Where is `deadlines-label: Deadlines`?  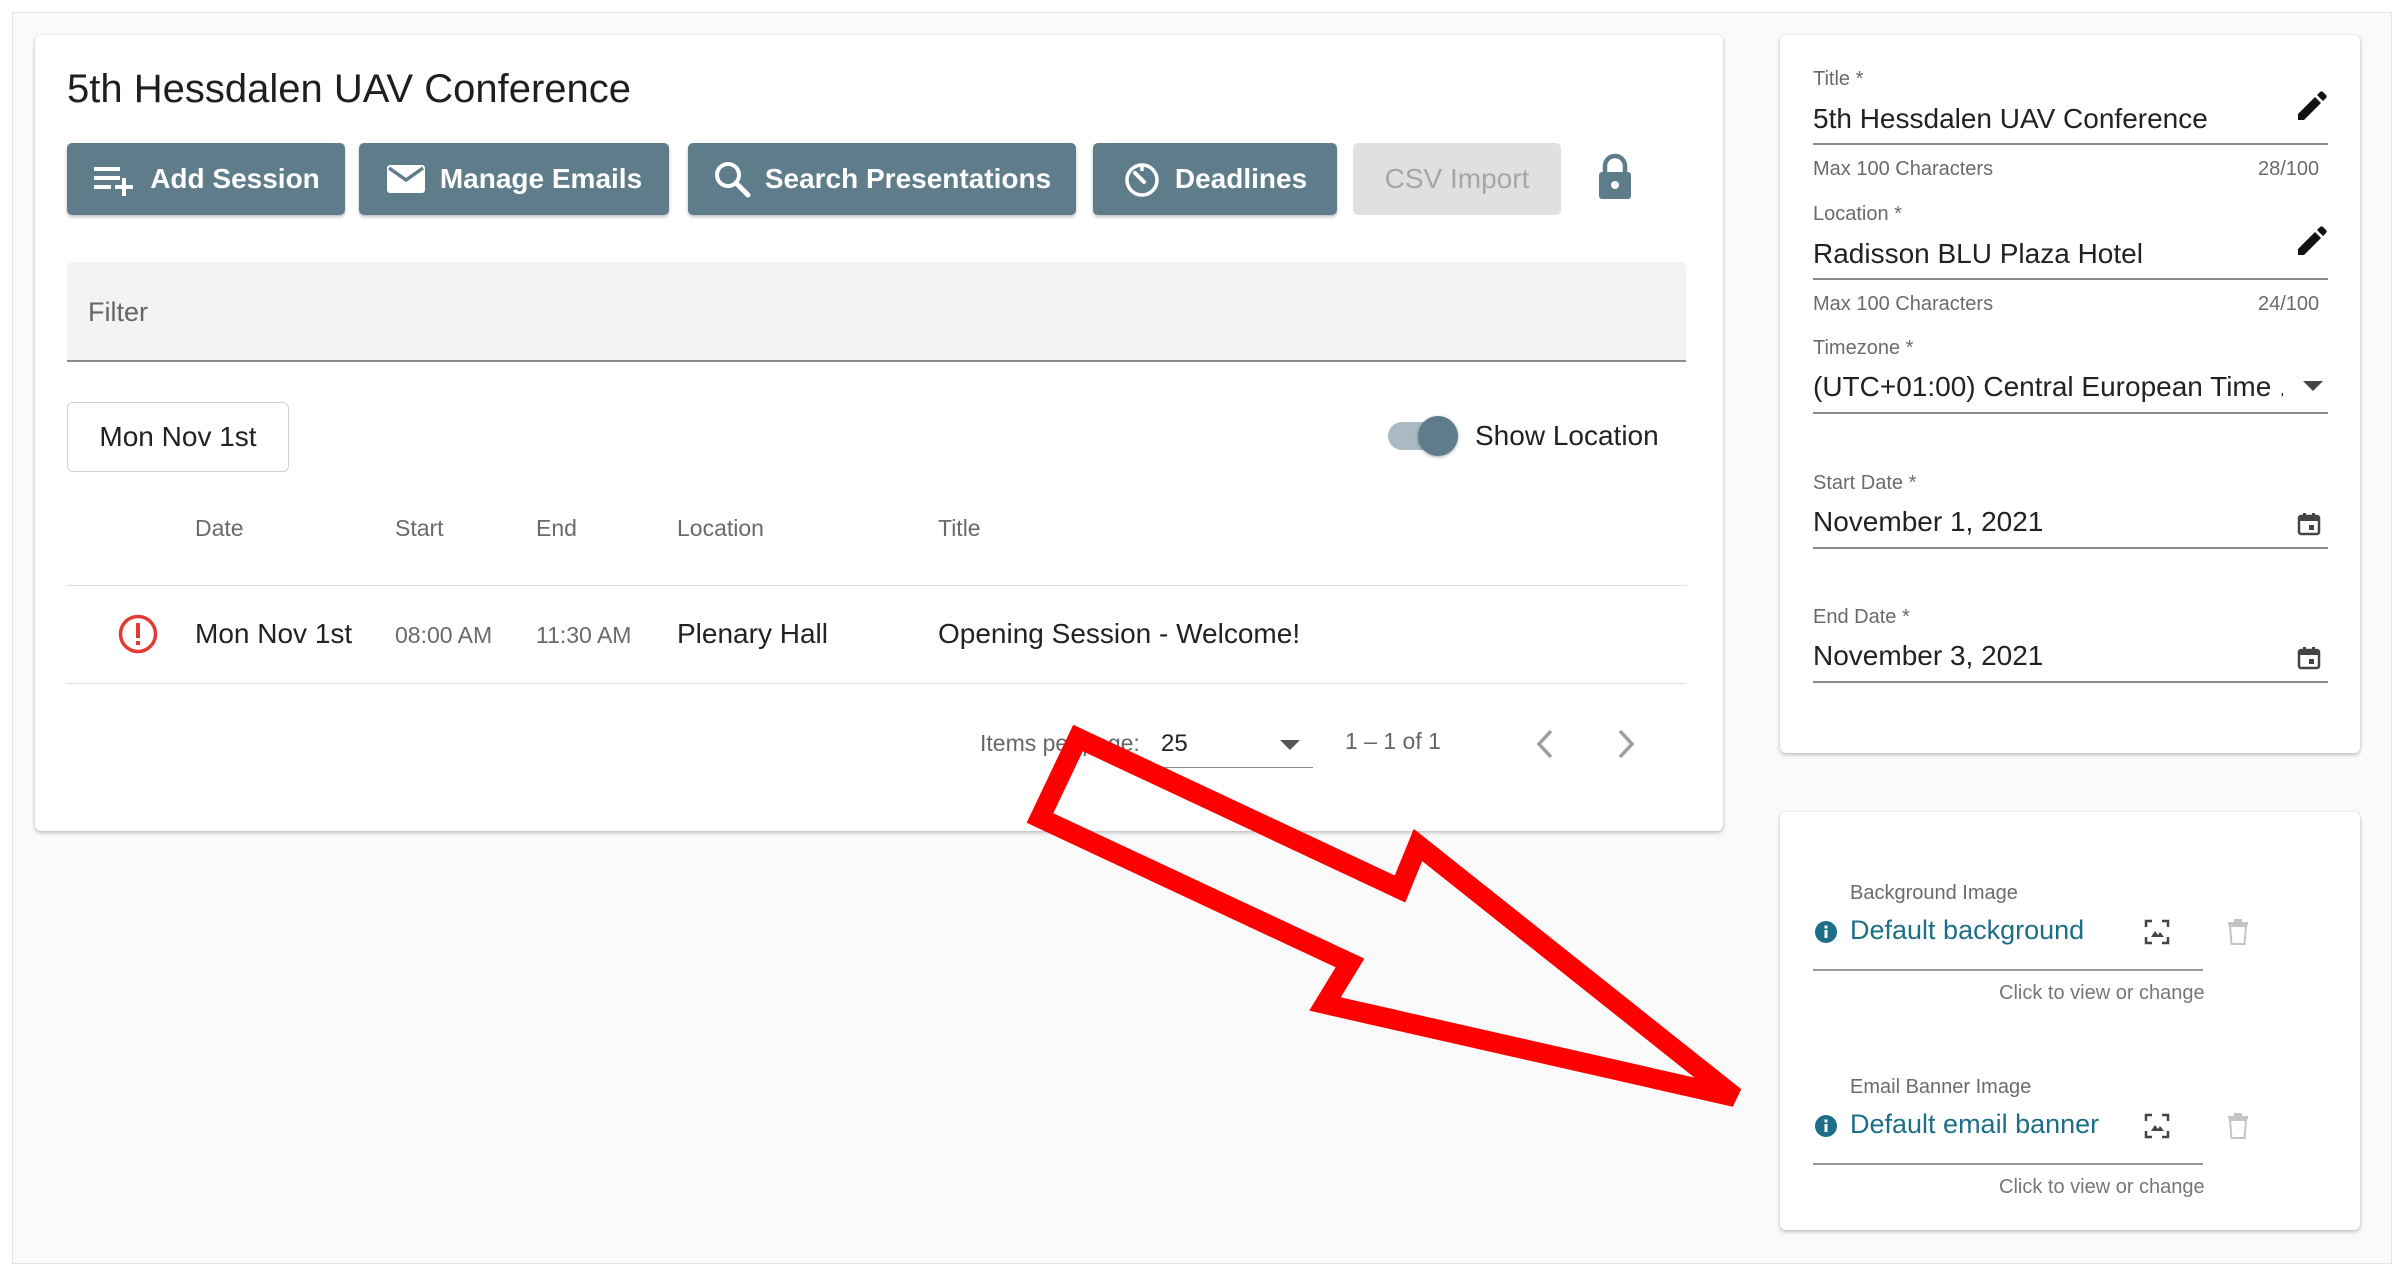
deadlines-label: Deadlines is located at coordinates (1241, 178).